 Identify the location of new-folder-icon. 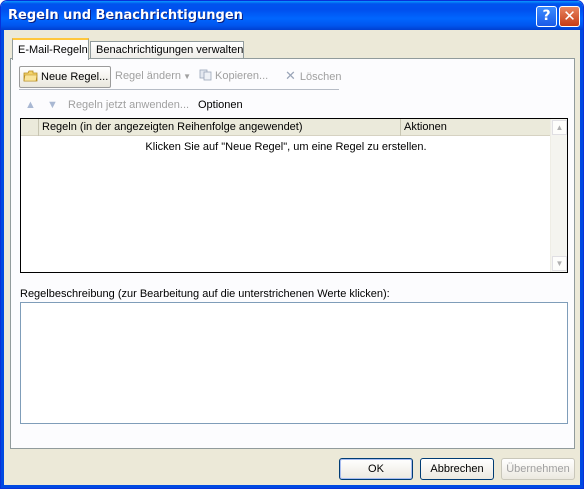
(30, 76).